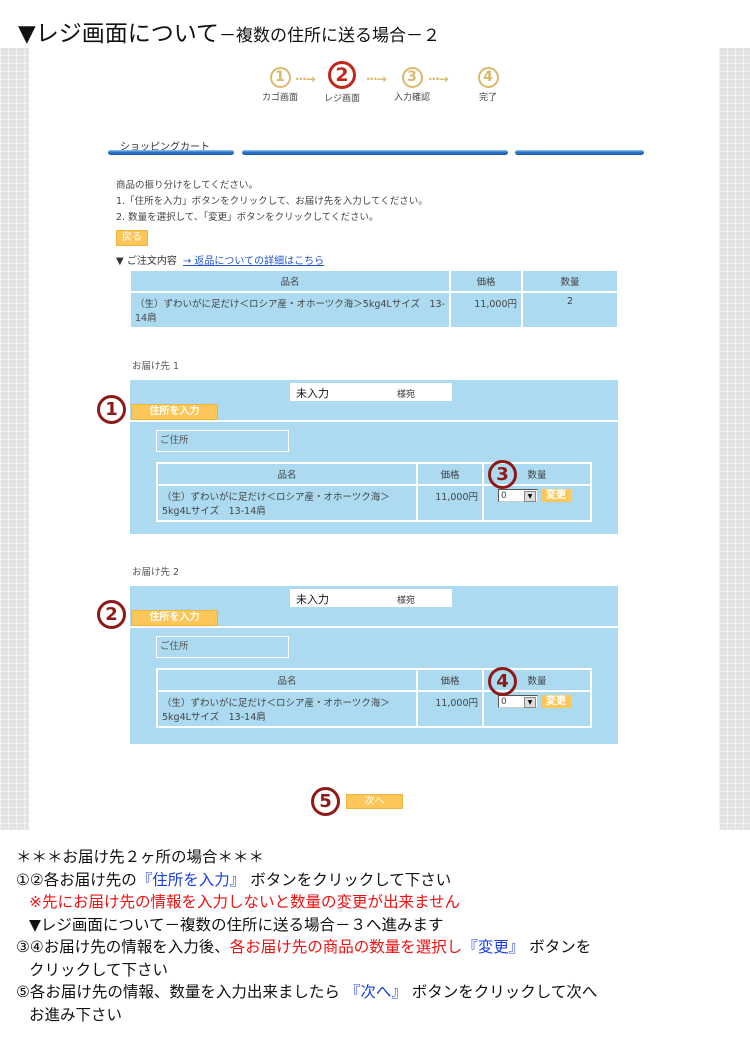  What do you see at coordinates (76, 1014) in the screenshot?
I see `note-line: お進み下さい` at bounding box center [76, 1014].